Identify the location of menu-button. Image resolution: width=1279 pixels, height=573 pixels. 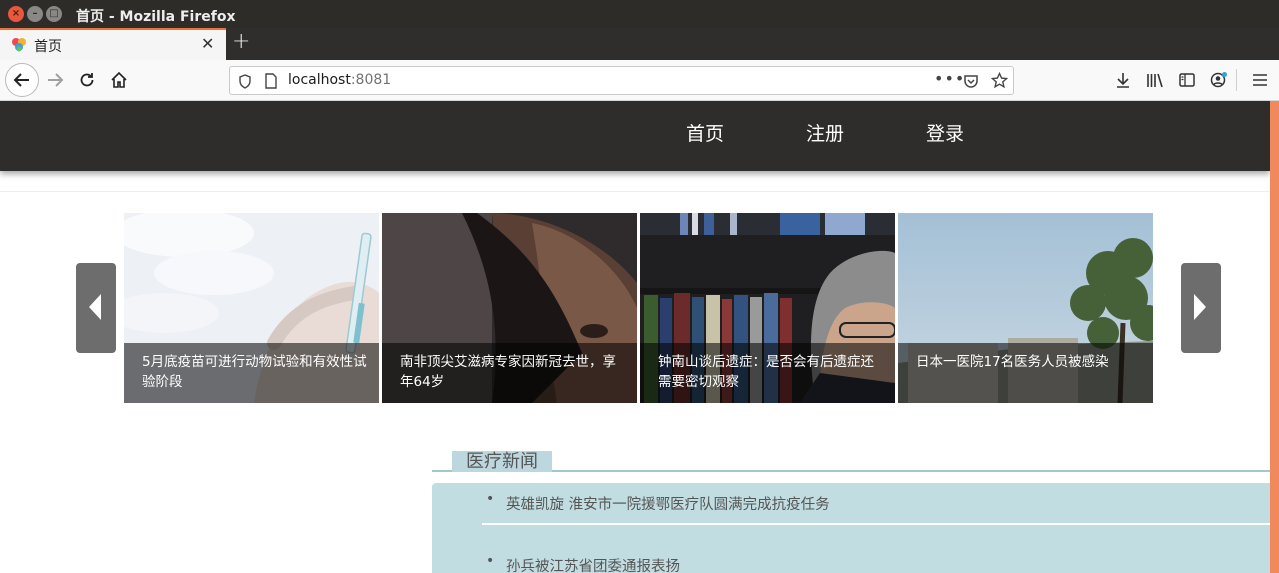
(1260, 80).